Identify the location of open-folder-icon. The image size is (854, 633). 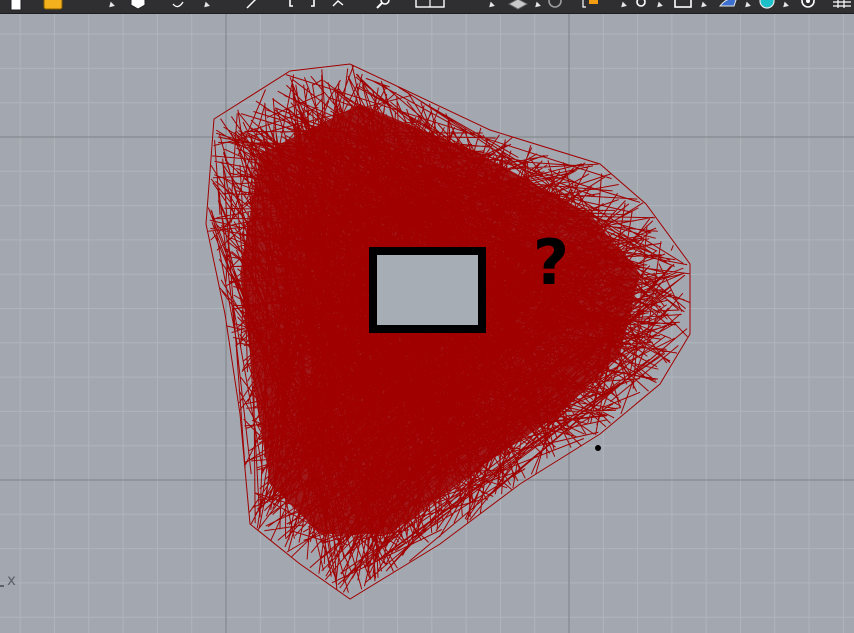
(53, 6).